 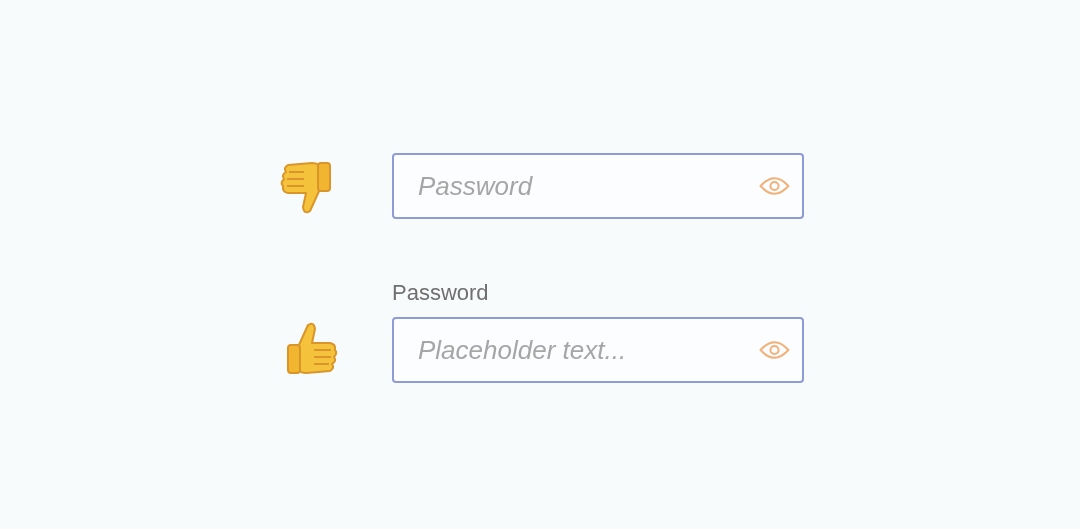 What do you see at coordinates (441, 293) in the screenshot?
I see `field-label: Password` at bounding box center [441, 293].